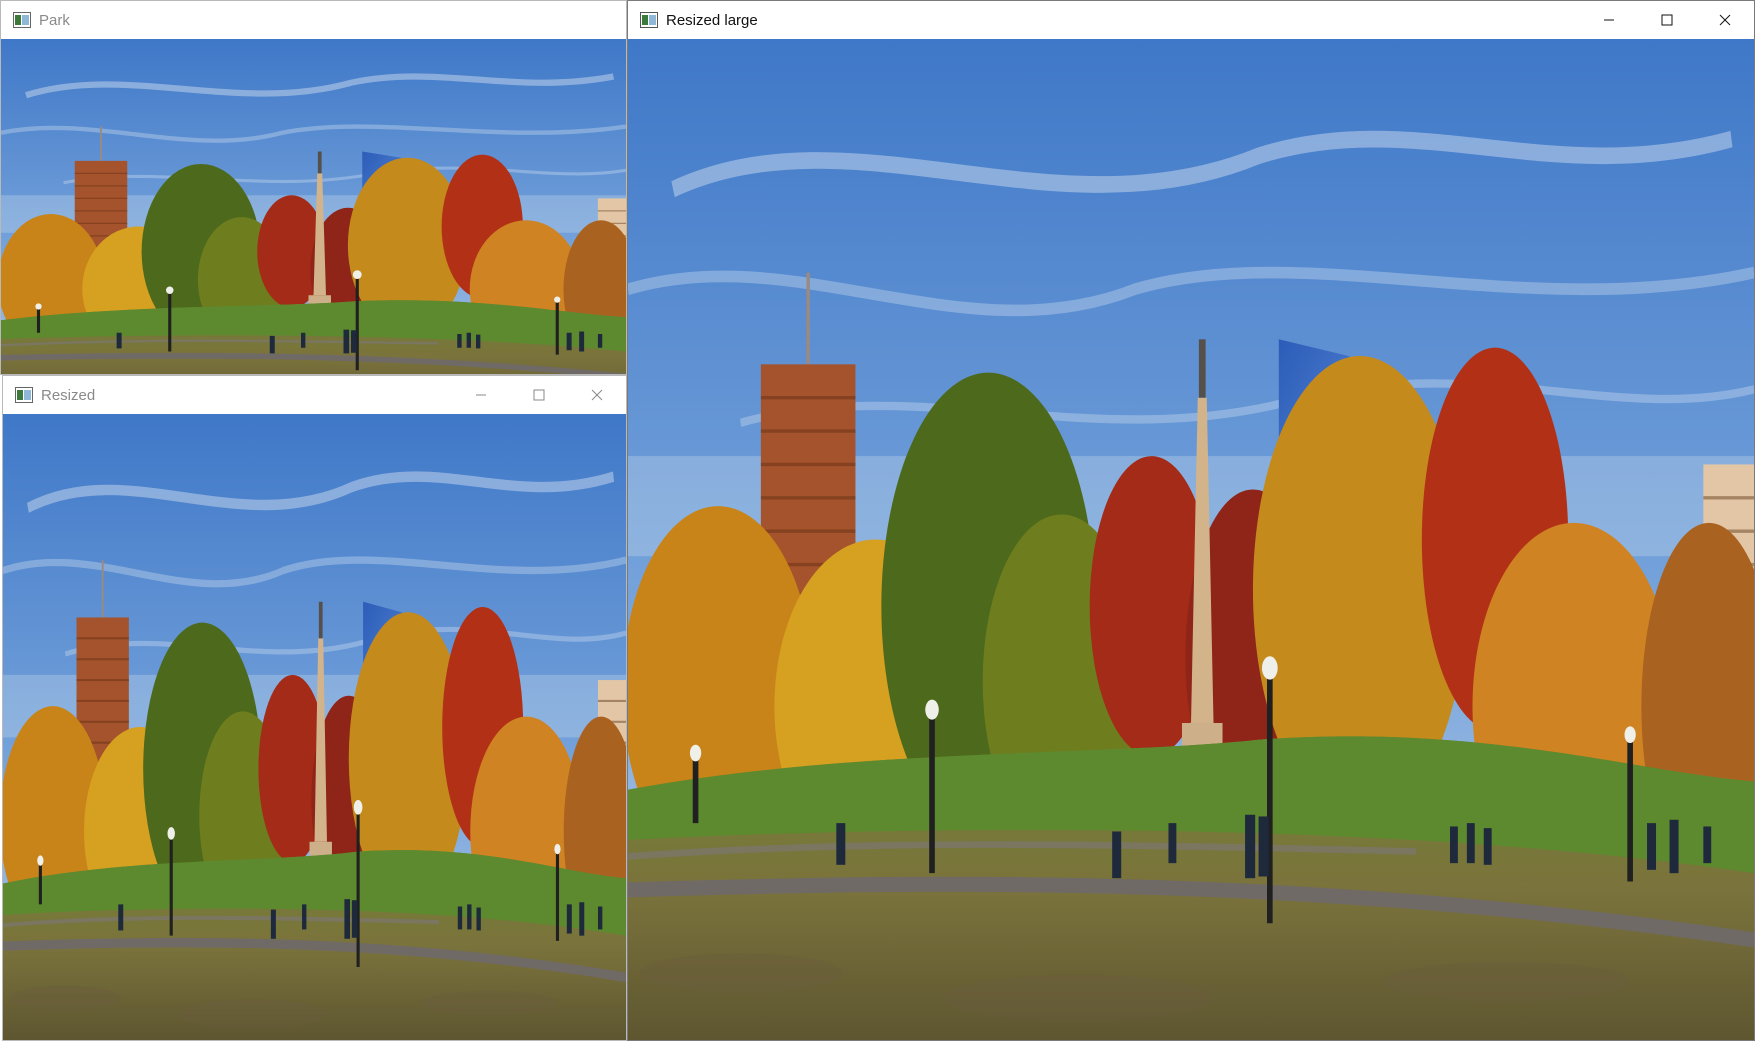 The width and height of the screenshot is (1755, 1041). What do you see at coordinates (1191, 20) in the screenshot?
I see `title-bar: Resized large` at bounding box center [1191, 20].